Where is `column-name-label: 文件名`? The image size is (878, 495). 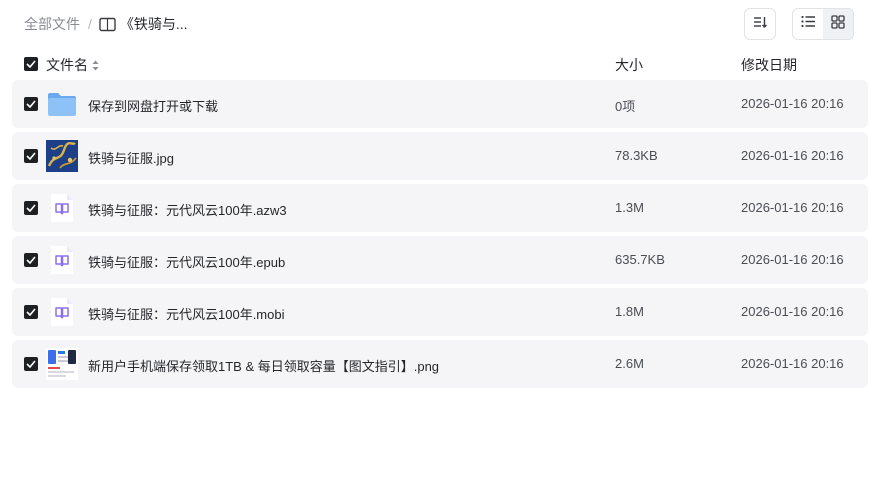
column-name-label: 文件名 is located at coordinates (67, 65).